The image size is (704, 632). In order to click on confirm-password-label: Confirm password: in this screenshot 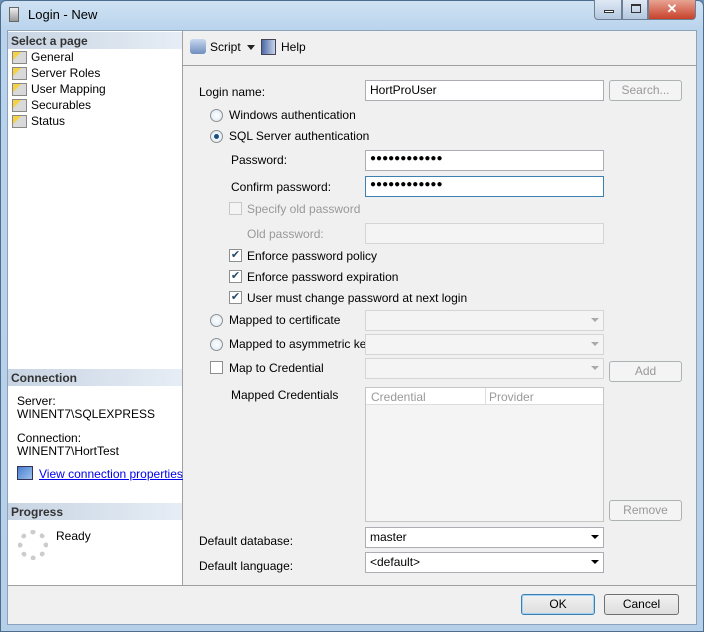, I will do `click(281, 187)`.